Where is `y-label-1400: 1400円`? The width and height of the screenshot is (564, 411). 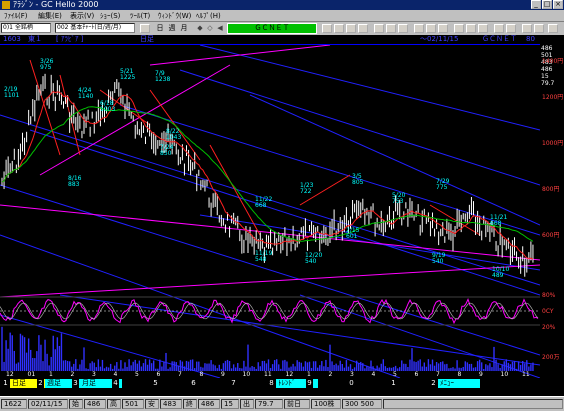
y-label-1400: 1400円 is located at coordinates (553, 61).